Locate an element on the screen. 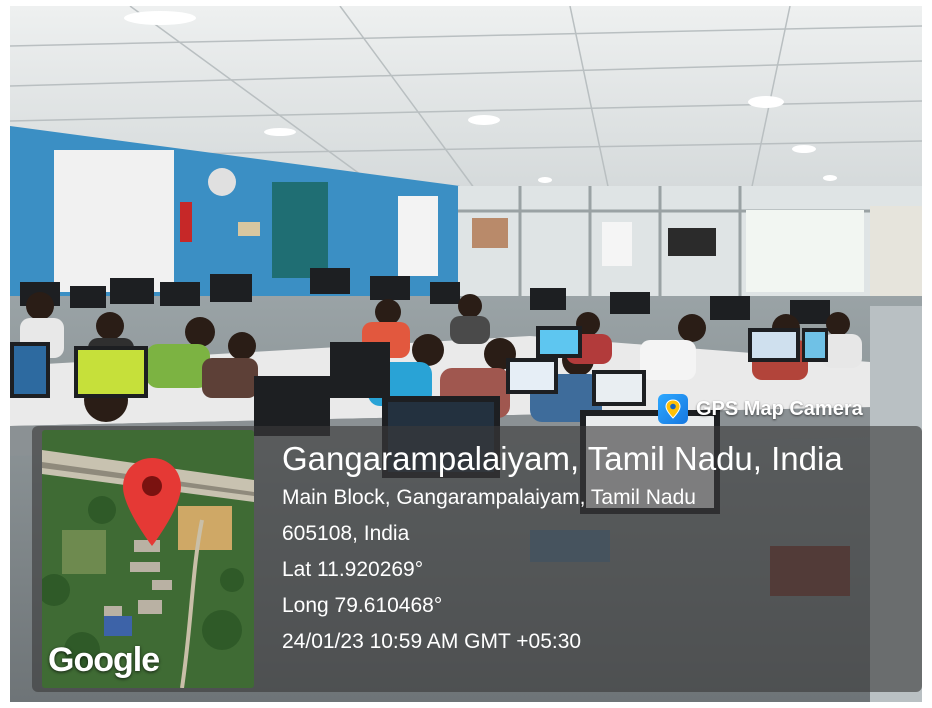 Image resolution: width=932 pixels, height=708 pixels. gps-map-camera-icon is located at coordinates (673, 409).